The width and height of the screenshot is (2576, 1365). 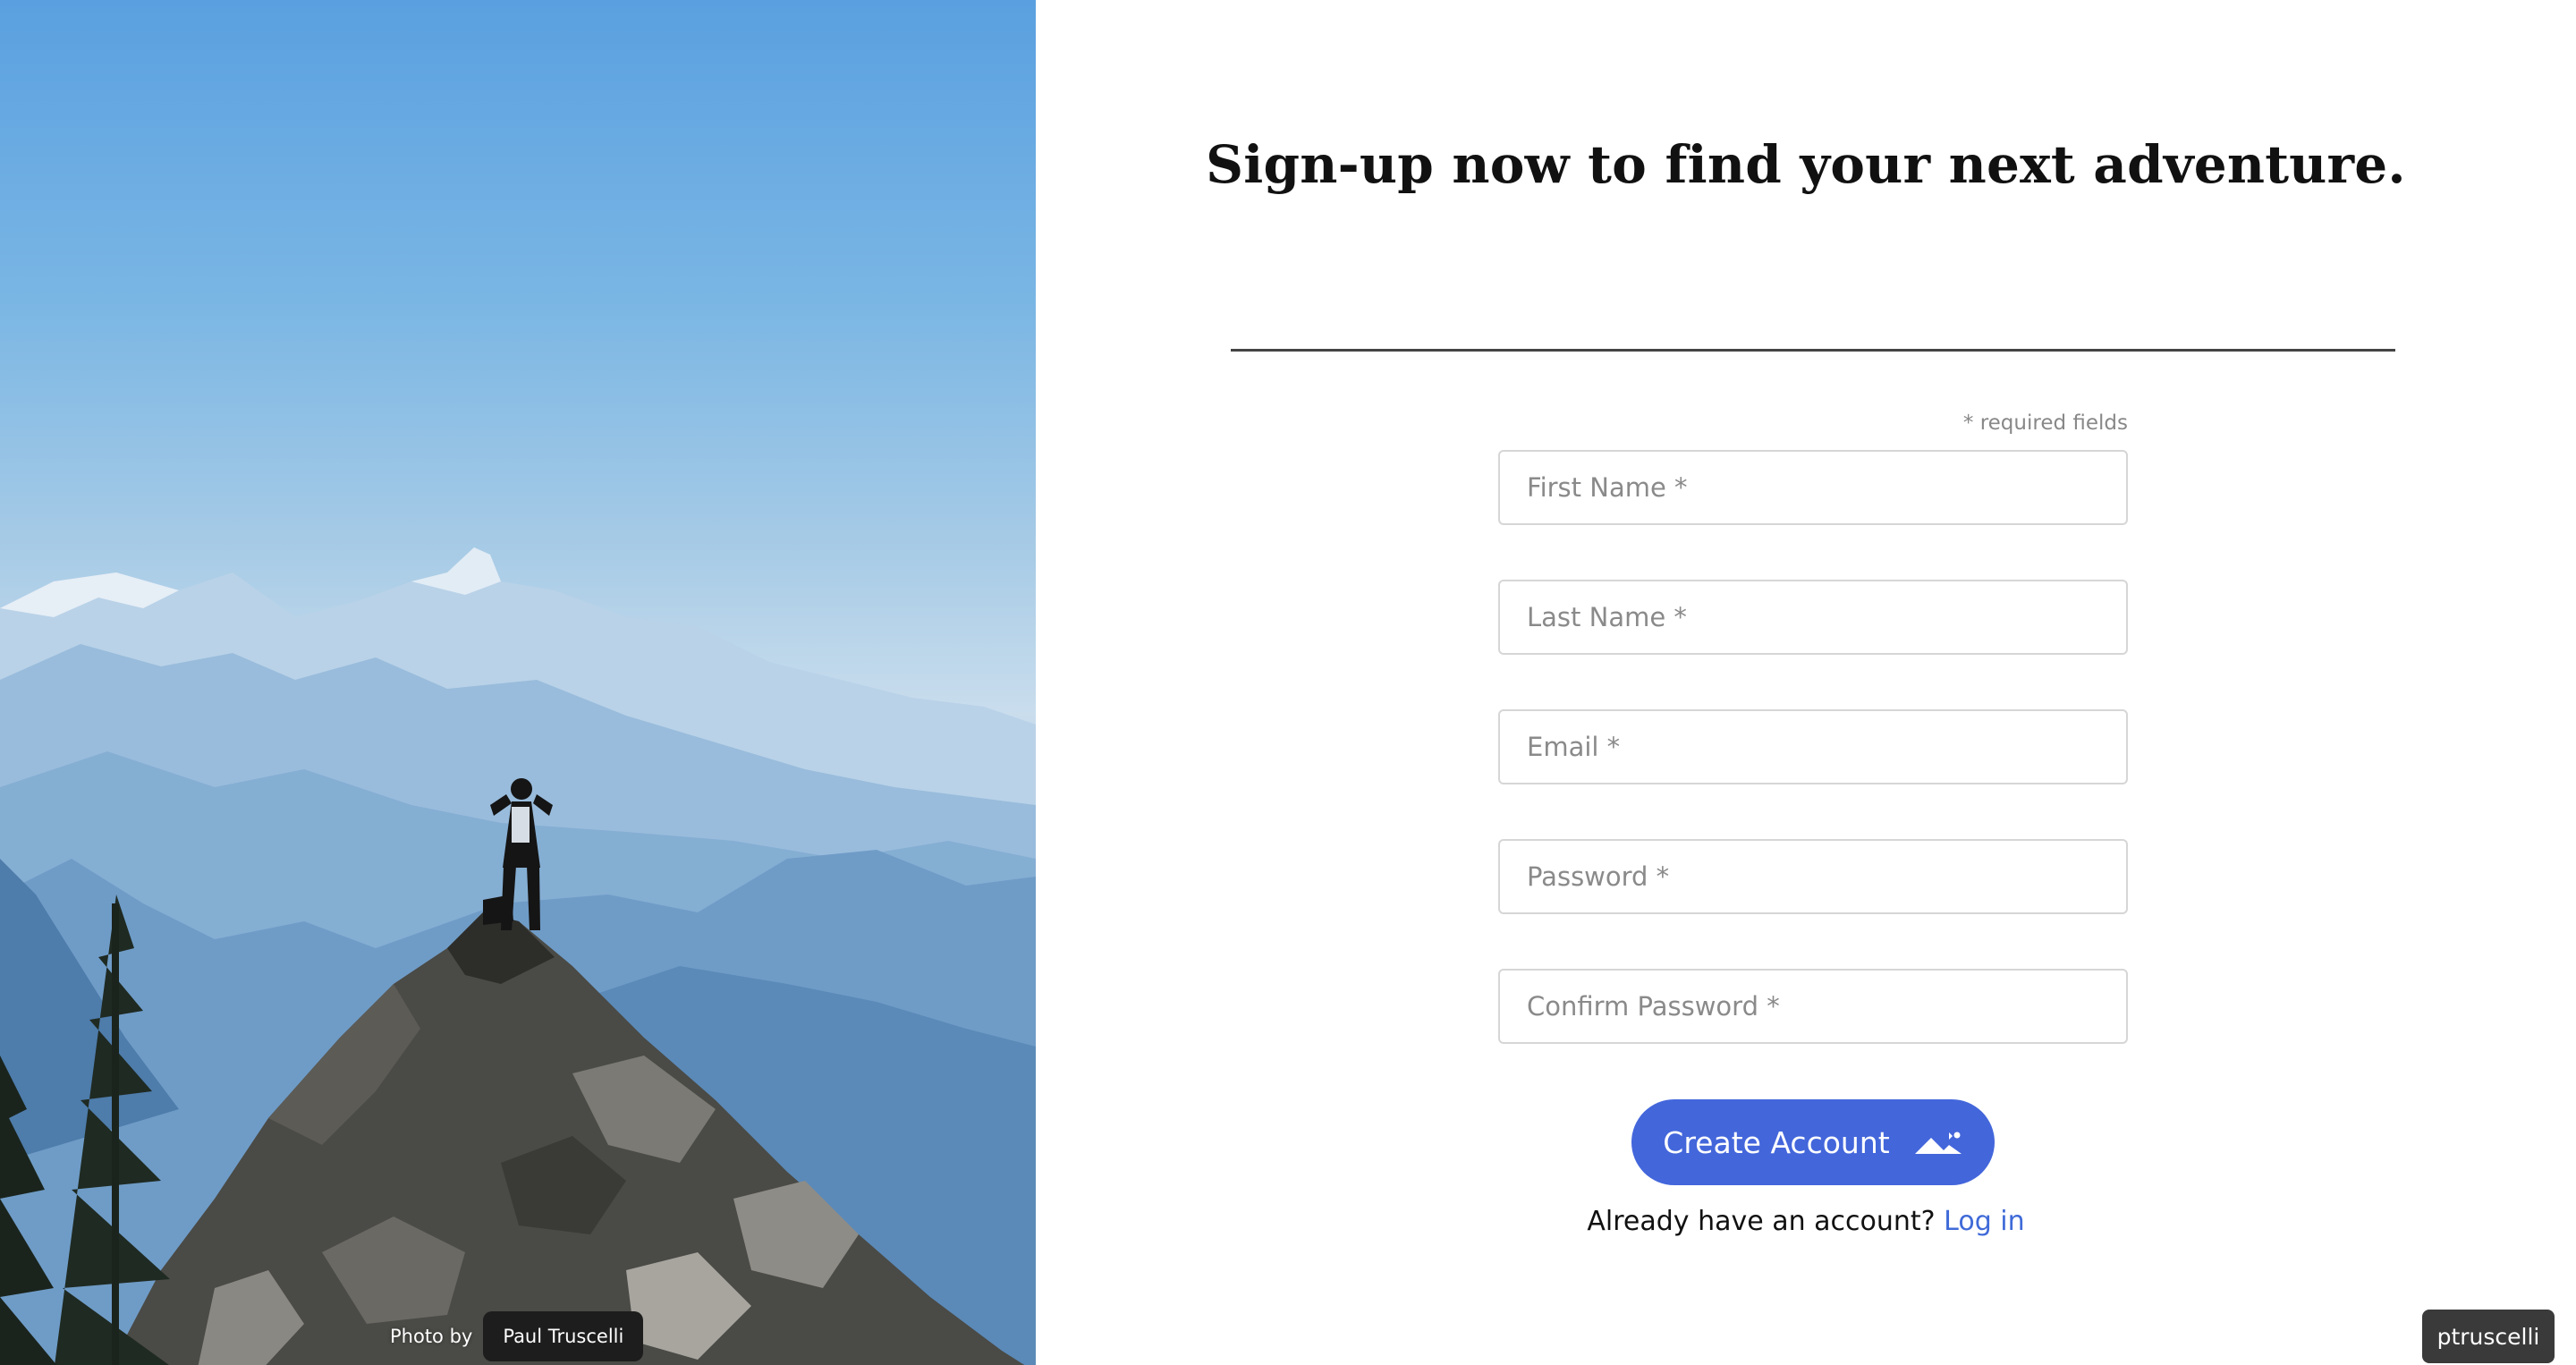 I want to click on login-prompt-line: Already have an account? Log in, so click(x=1806, y=1221).